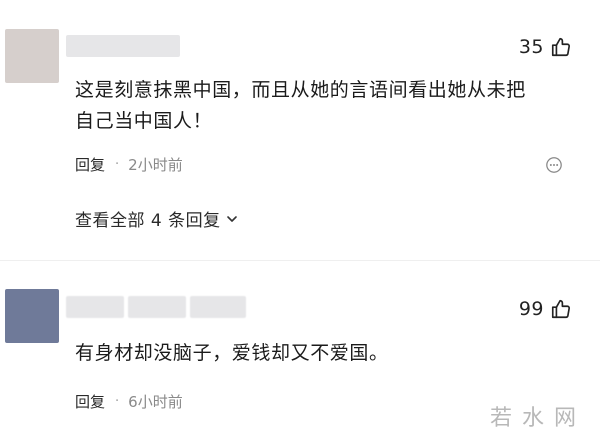 Image resolution: width=600 pixels, height=436 pixels. I want to click on comment-meta: 回复 · 6小时前, so click(129, 401).